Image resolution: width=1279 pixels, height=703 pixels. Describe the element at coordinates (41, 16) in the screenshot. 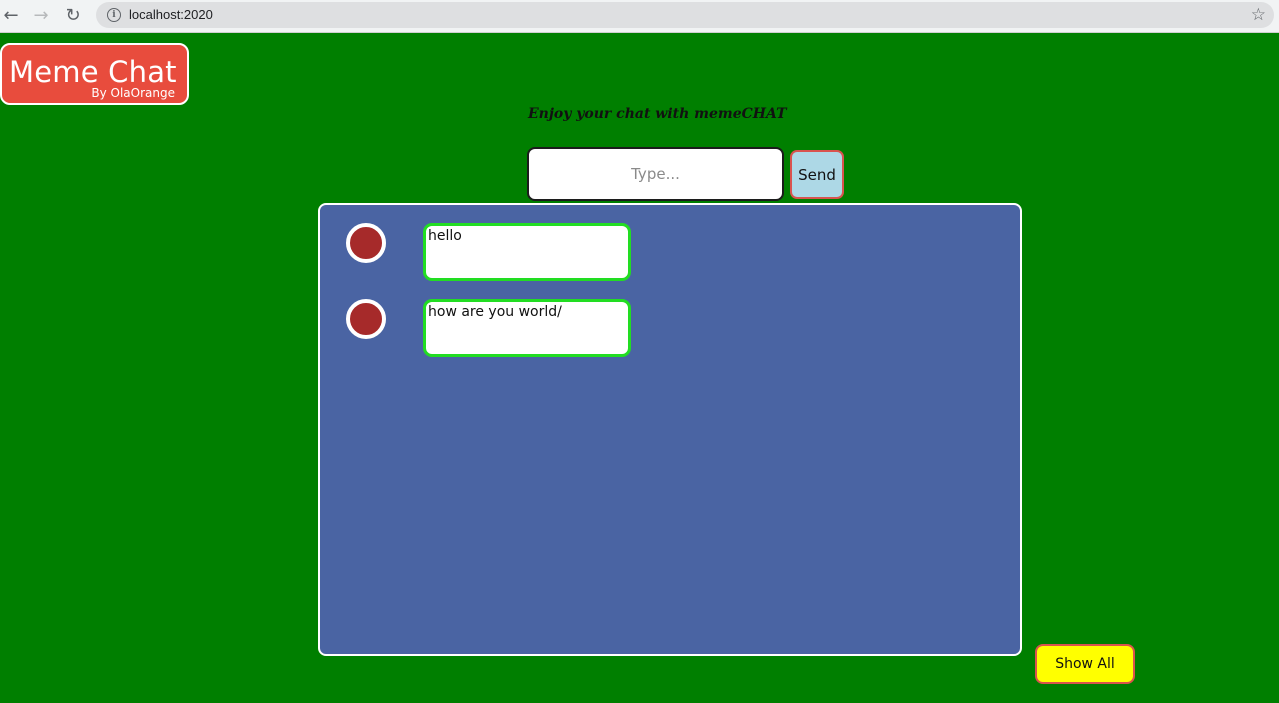

I see `forward-arrow-icon: →` at that location.